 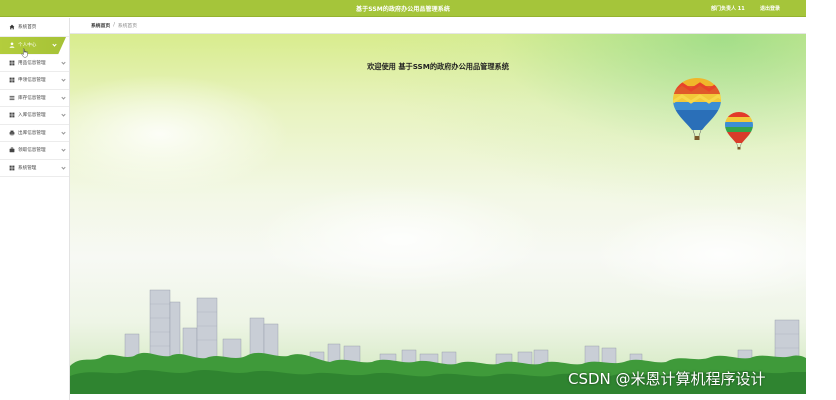 I want to click on sidebar-item-profile: 个人中心, so click(x=33, y=46).